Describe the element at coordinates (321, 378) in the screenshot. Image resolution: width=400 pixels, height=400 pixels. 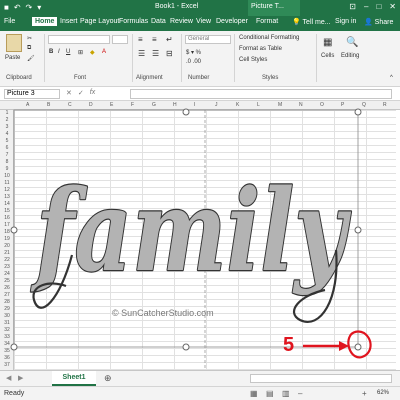
I see `horizontal-scrollbar` at that location.